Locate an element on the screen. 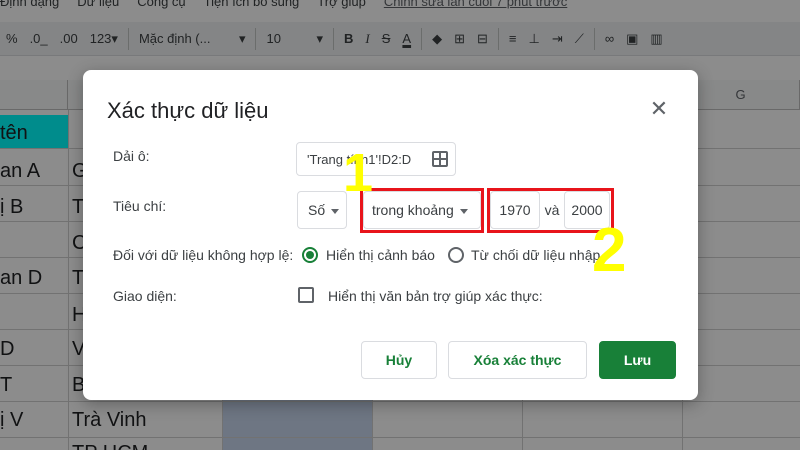 The image size is (800, 450). help-text-label: Hiển thị văn bản trợ giúp xác thực: is located at coordinates (435, 296).